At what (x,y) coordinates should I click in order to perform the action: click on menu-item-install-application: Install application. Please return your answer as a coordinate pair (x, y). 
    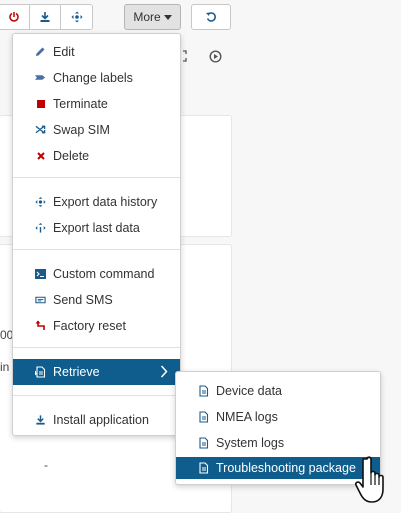
    Looking at the image, I should click on (96, 420).